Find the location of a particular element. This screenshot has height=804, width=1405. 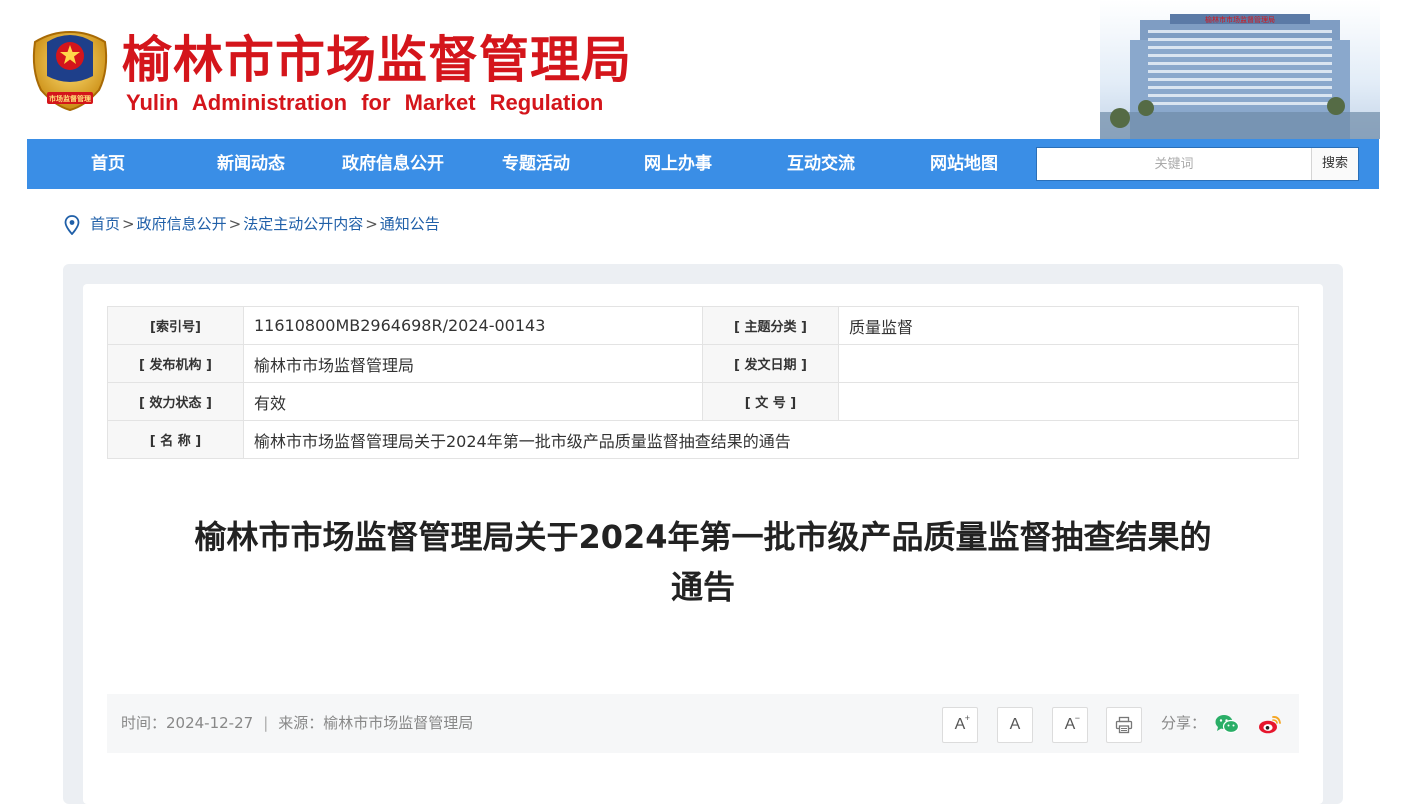

nav-item-gov-info: 政府信息公开 is located at coordinates (393, 164).